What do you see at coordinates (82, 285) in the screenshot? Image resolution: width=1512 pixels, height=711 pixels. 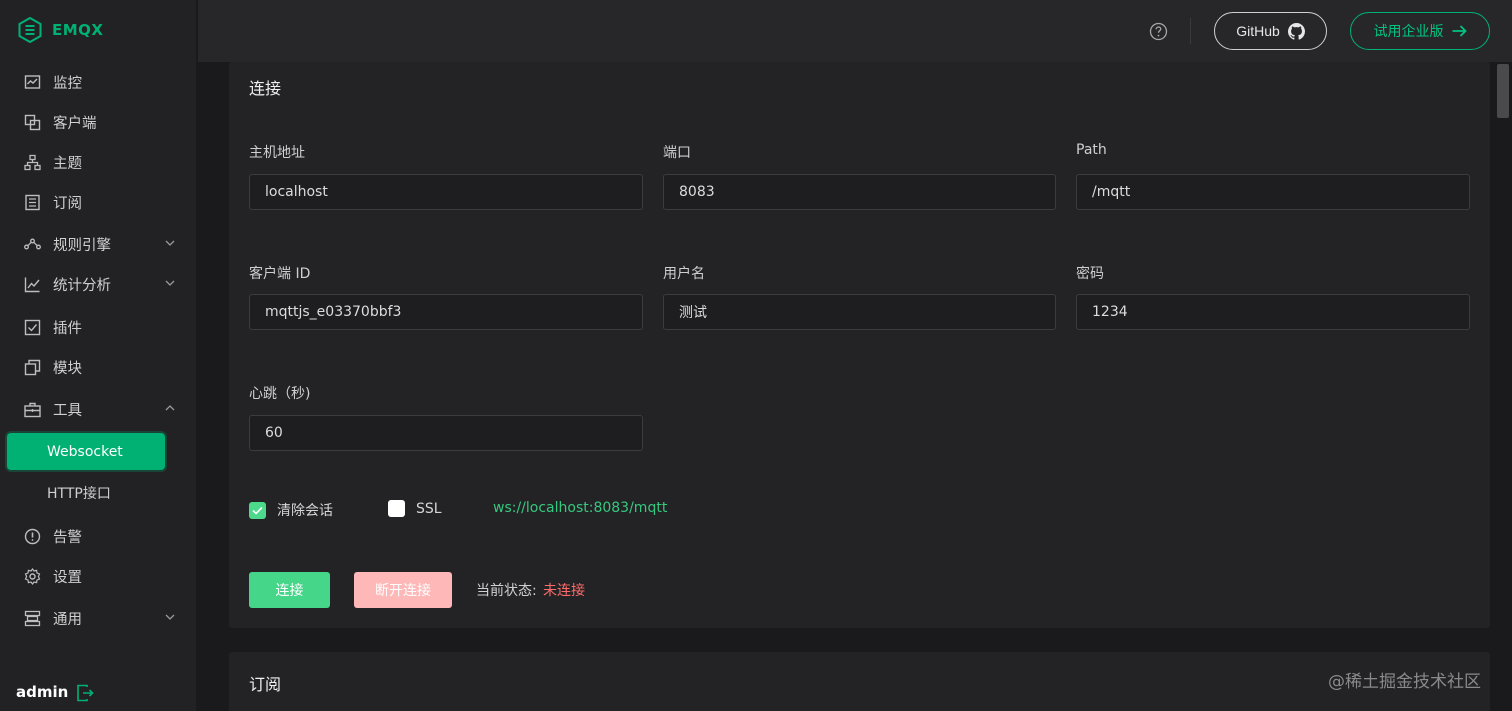 I see `sidebar-item-label: 统计分析` at bounding box center [82, 285].